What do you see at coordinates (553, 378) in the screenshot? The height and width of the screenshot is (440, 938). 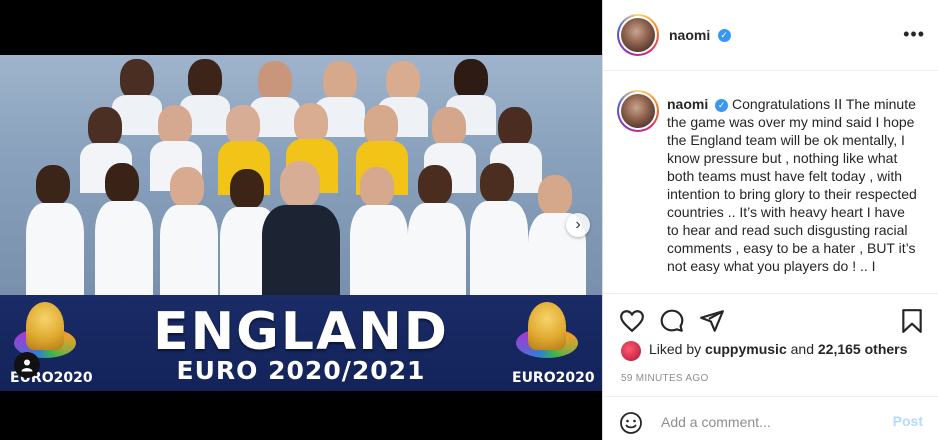 I see `logo-text: EURO2020` at bounding box center [553, 378].